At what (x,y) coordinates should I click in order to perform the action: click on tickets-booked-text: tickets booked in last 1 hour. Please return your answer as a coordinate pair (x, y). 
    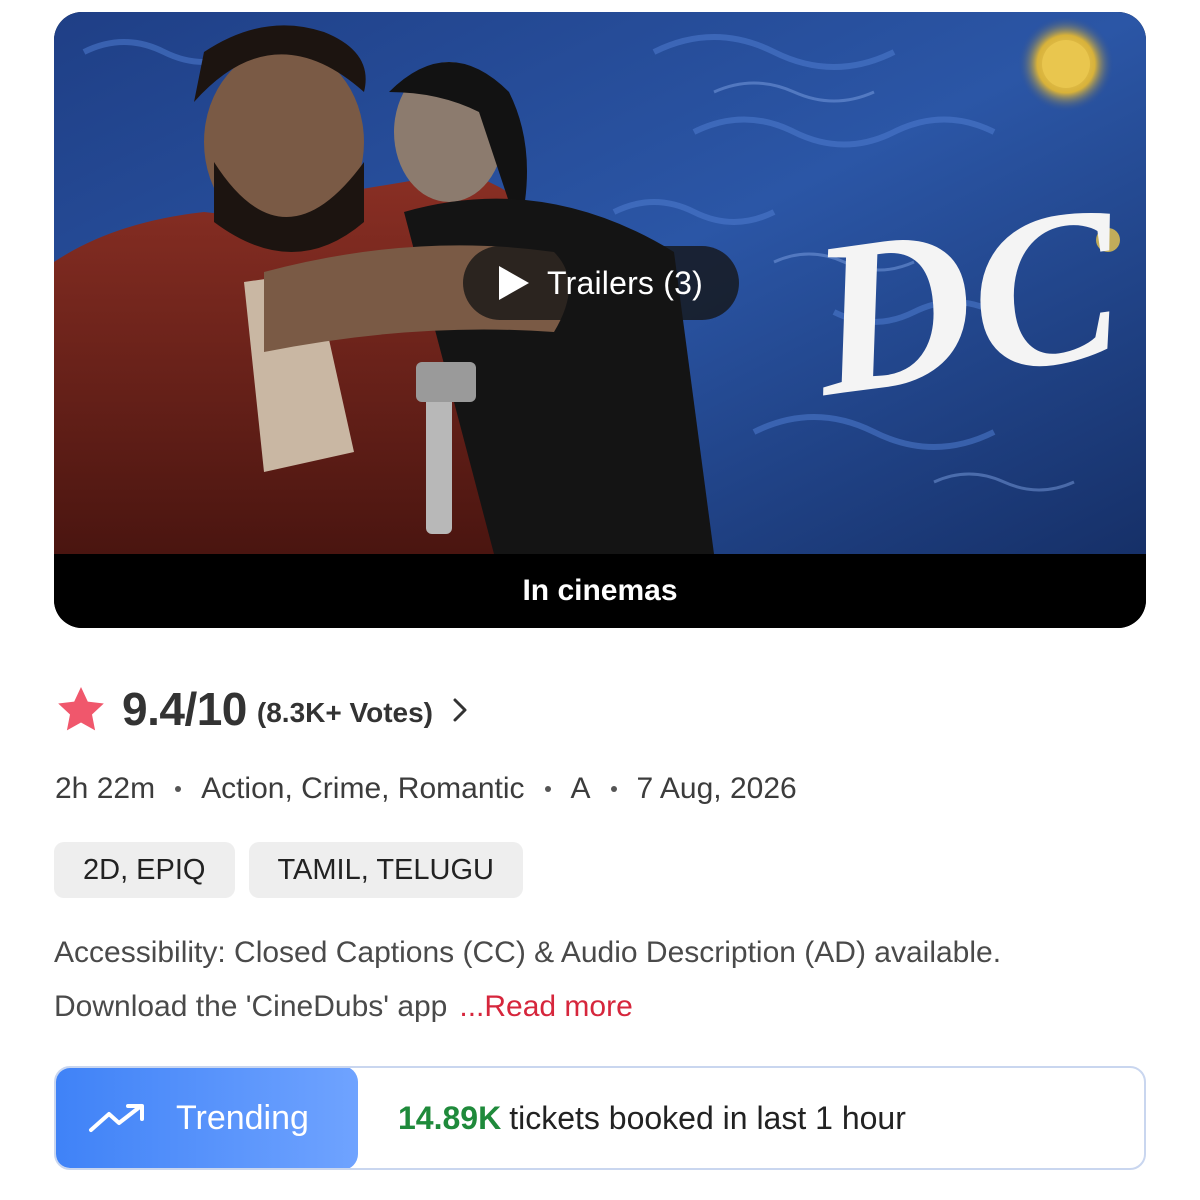
    Looking at the image, I should click on (707, 1117).